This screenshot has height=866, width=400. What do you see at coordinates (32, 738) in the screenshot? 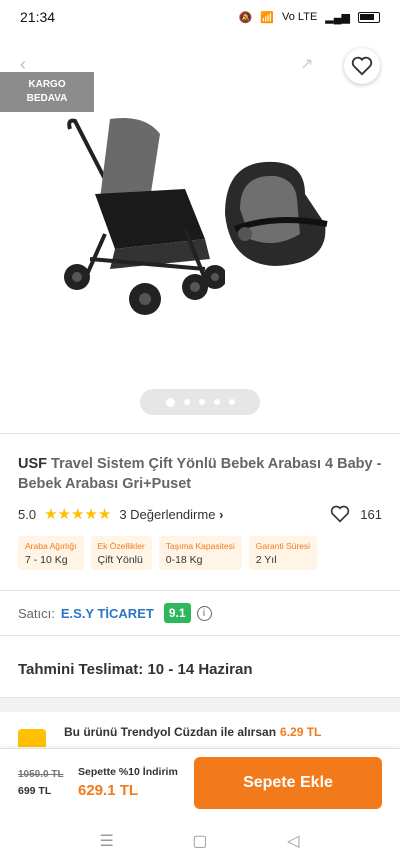
I see `wallet-icon` at bounding box center [32, 738].